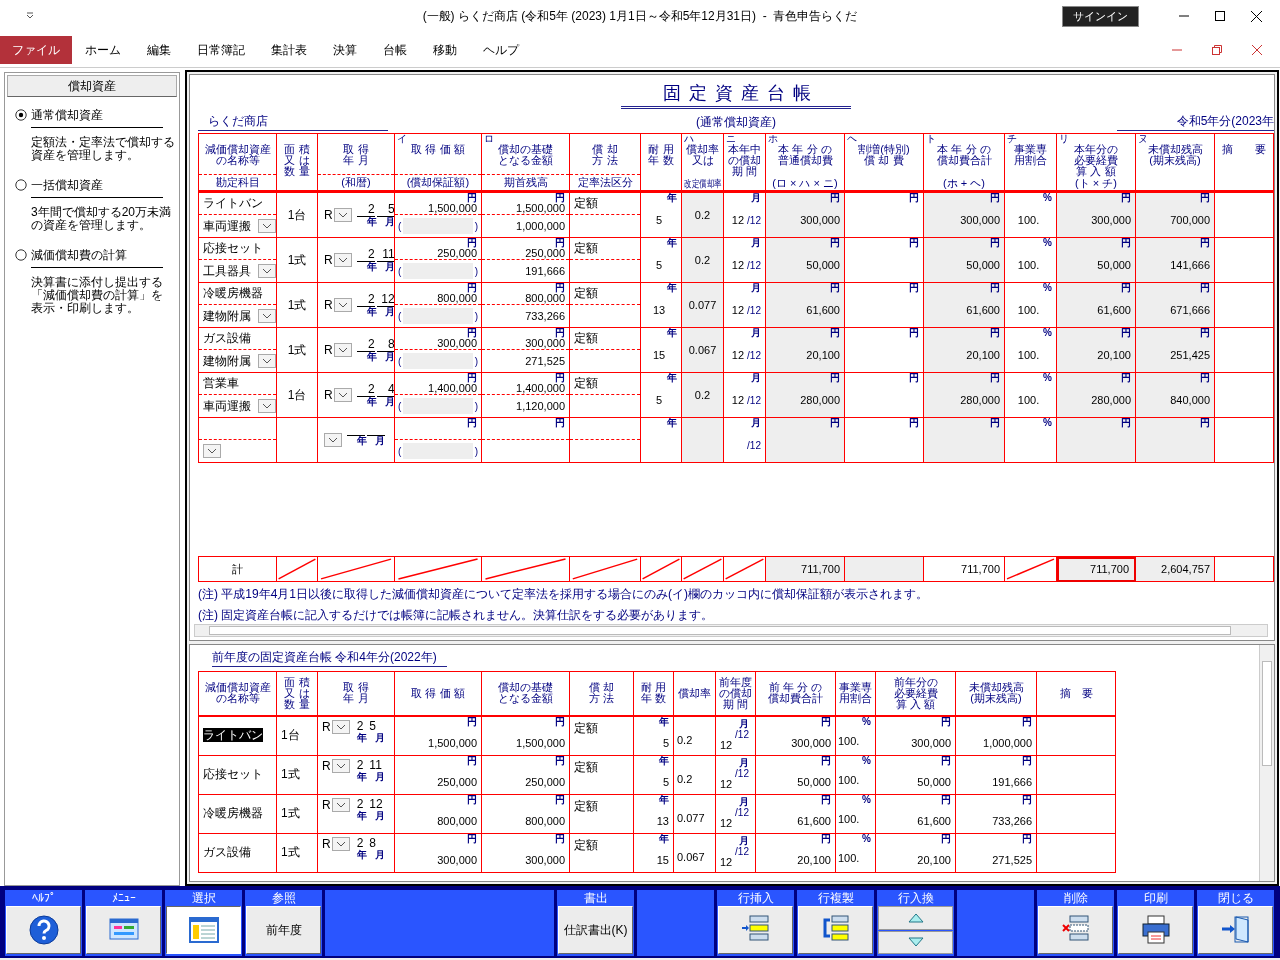 Image resolution: width=1280 pixels, height=960 pixels. I want to click on menu-item: 決算, so click(345, 49).